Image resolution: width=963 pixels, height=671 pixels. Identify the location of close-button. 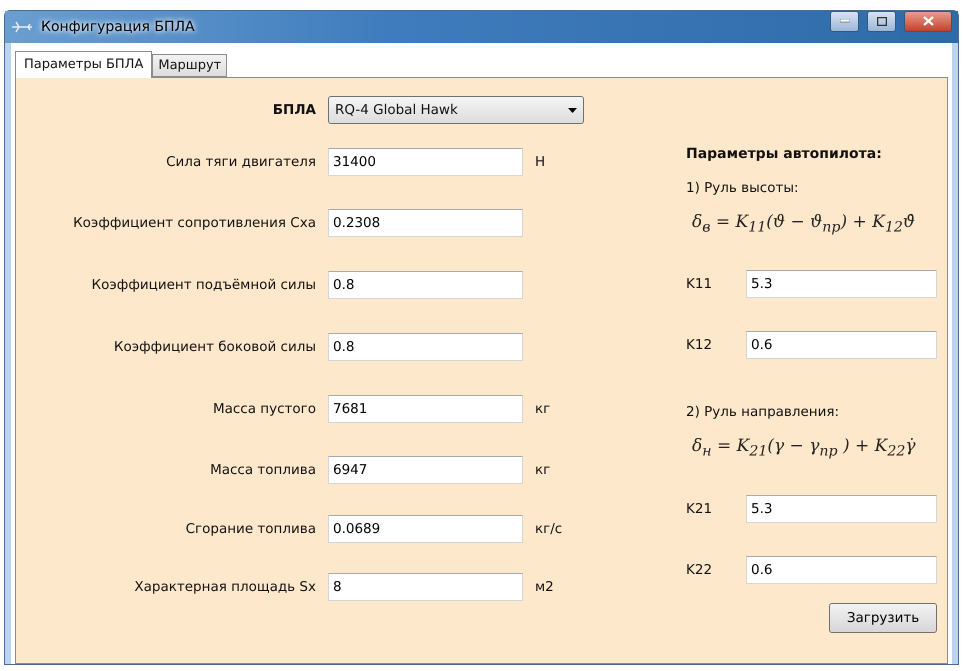
(928, 21).